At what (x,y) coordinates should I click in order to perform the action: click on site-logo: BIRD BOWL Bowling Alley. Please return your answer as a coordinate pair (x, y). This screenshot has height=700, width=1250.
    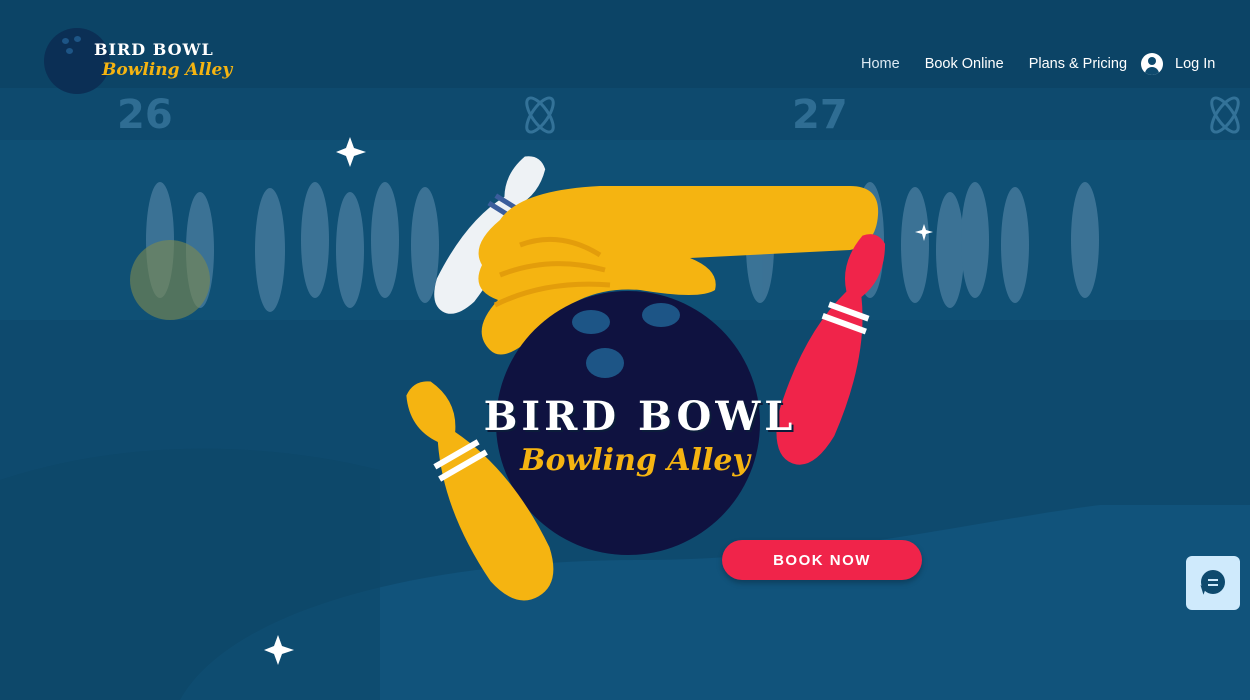
    Looking at the image, I should click on (139, 63).